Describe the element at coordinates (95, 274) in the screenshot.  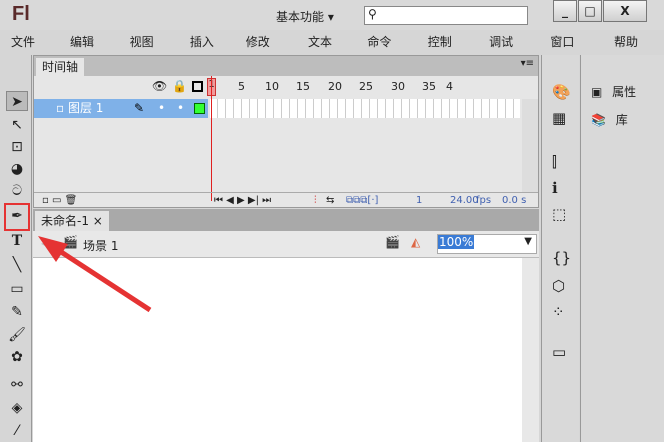
I see `annotation-arrow` at that location.